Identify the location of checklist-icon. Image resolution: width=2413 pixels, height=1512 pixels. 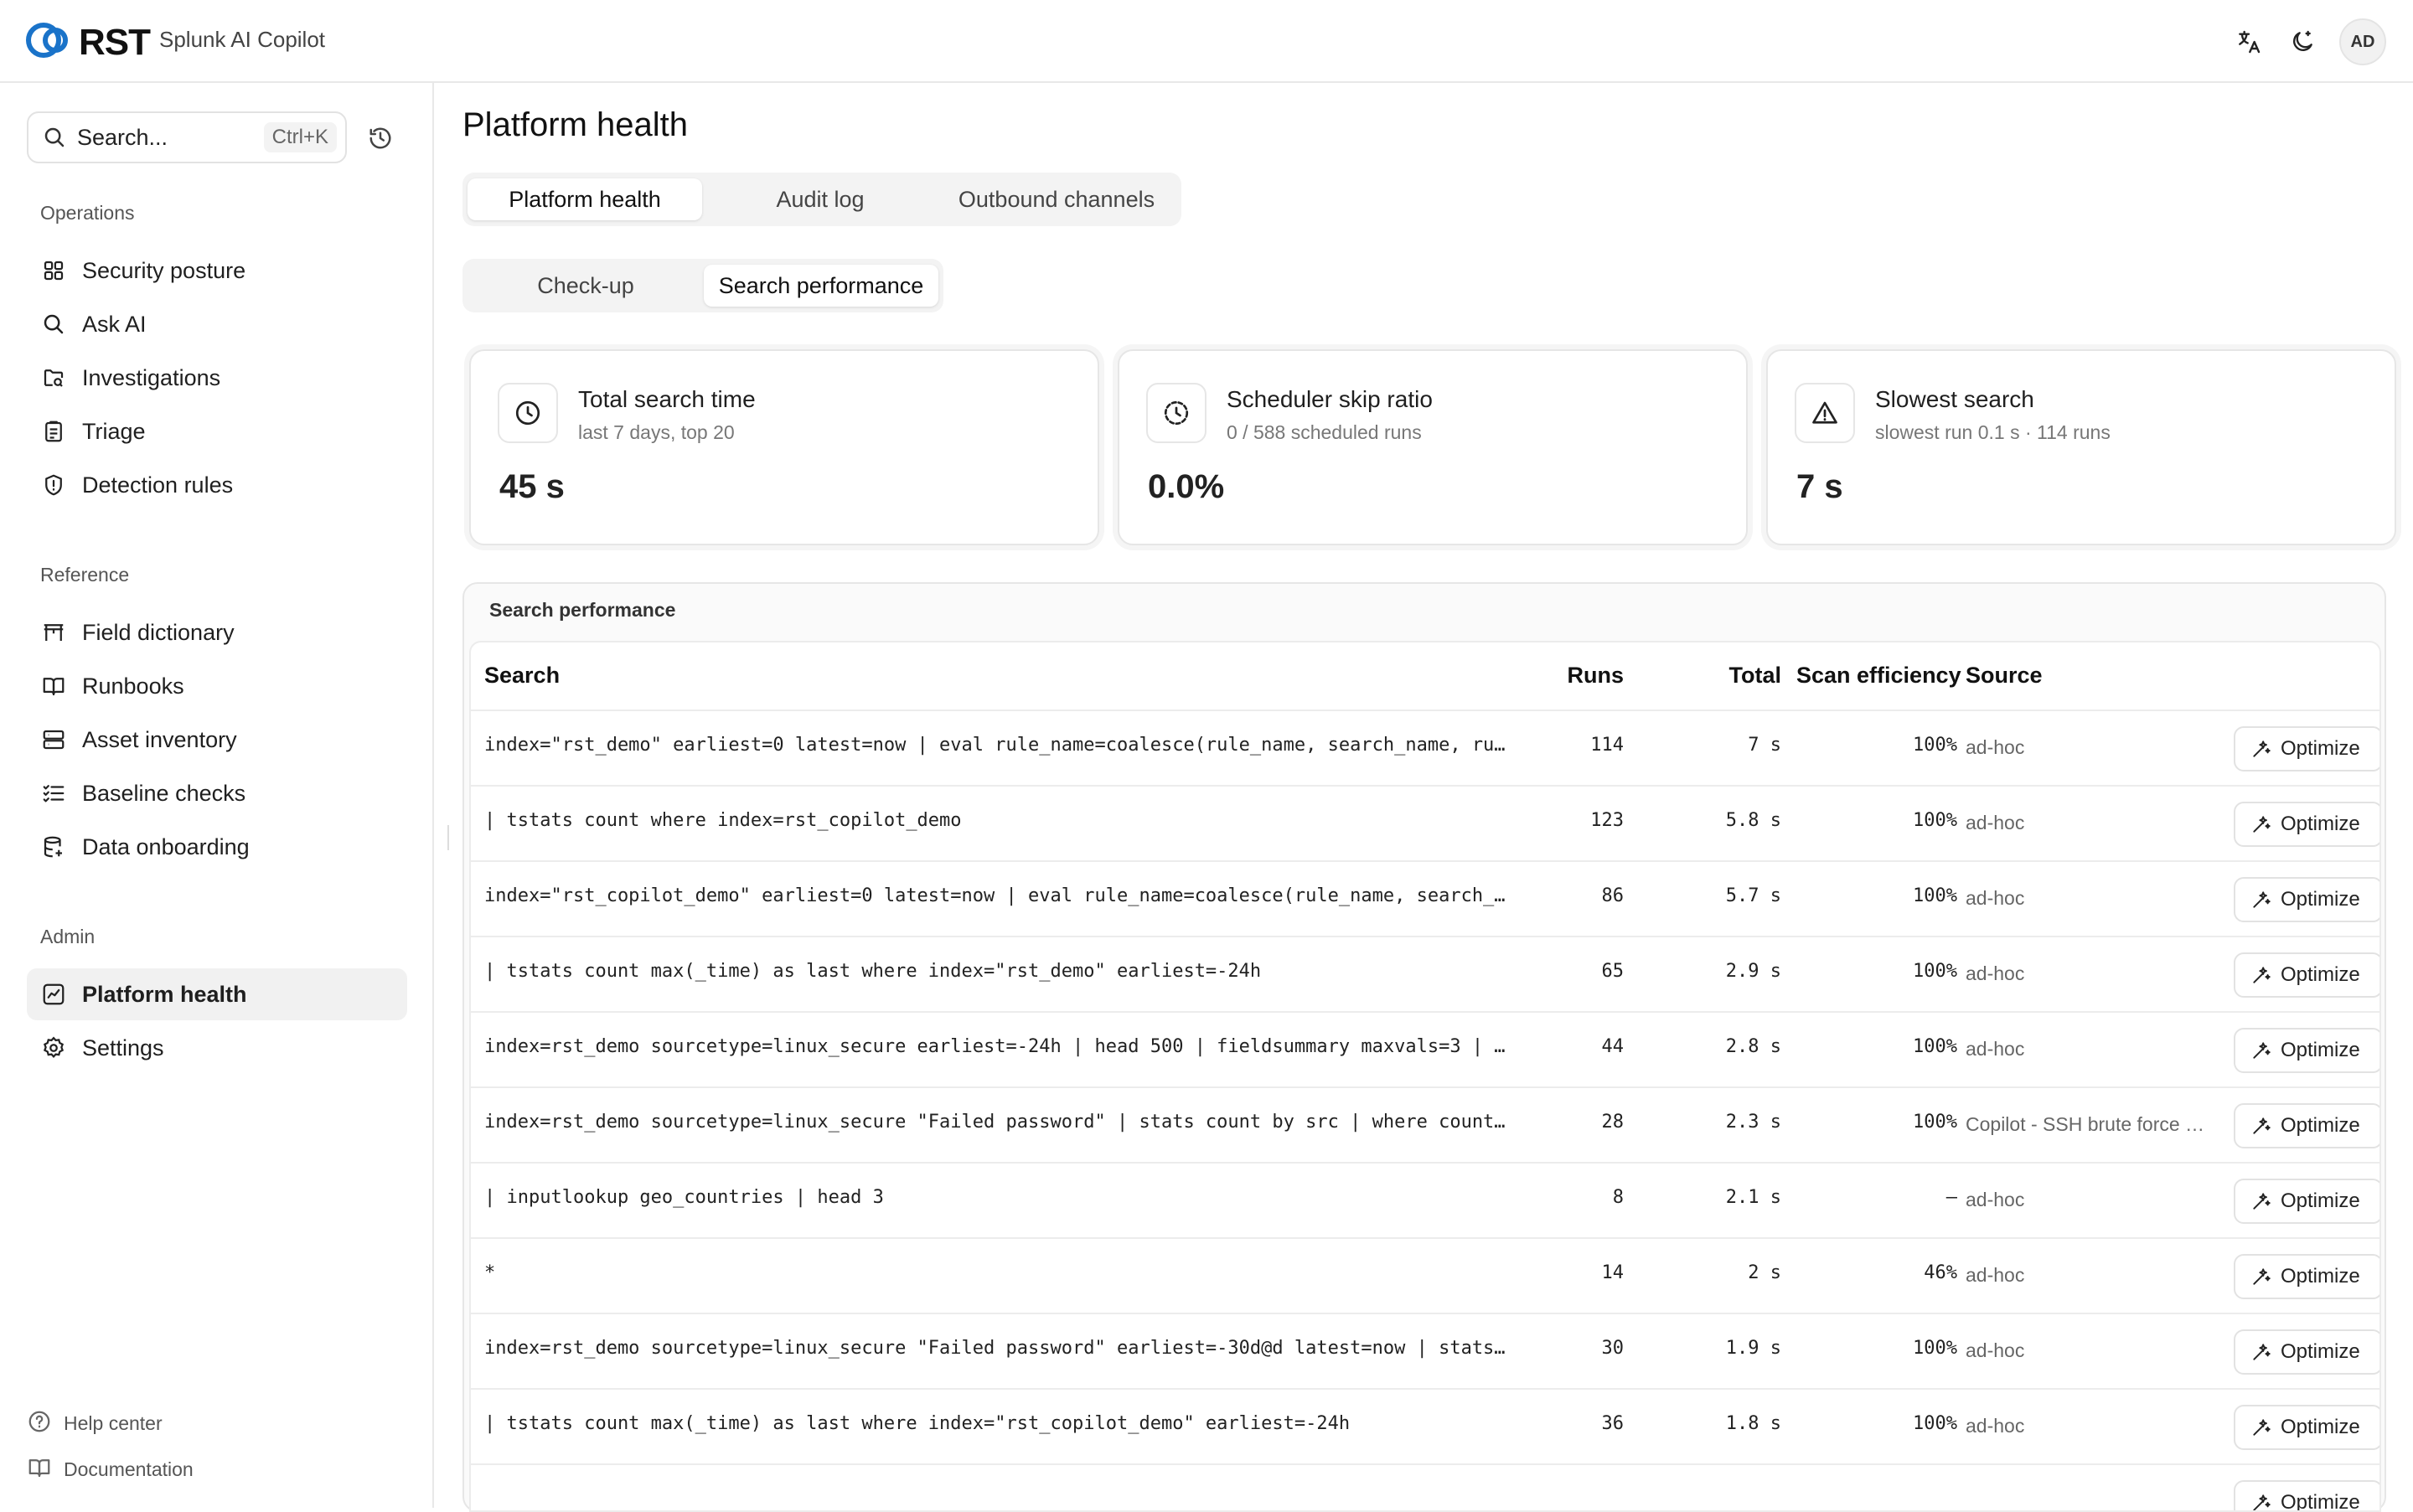
(54, 793).